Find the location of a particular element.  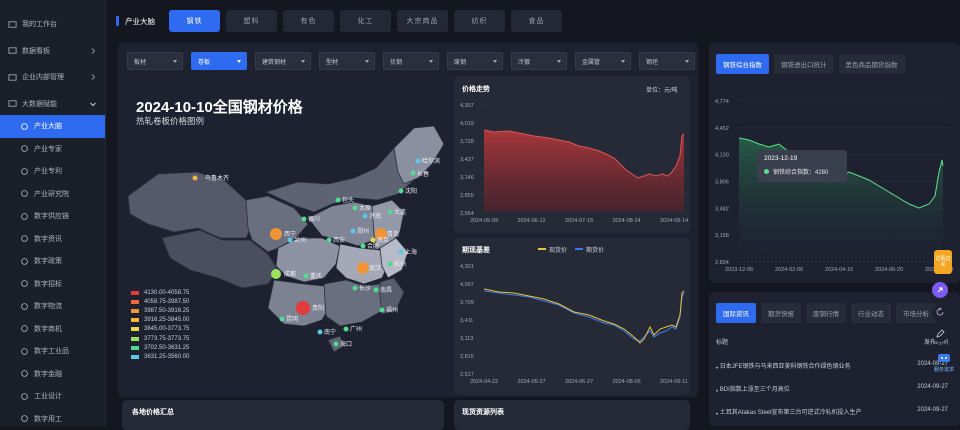

news-row: • BDI指数上涨至三个月高位2024-09-27 is located at coordinates (832, 389).